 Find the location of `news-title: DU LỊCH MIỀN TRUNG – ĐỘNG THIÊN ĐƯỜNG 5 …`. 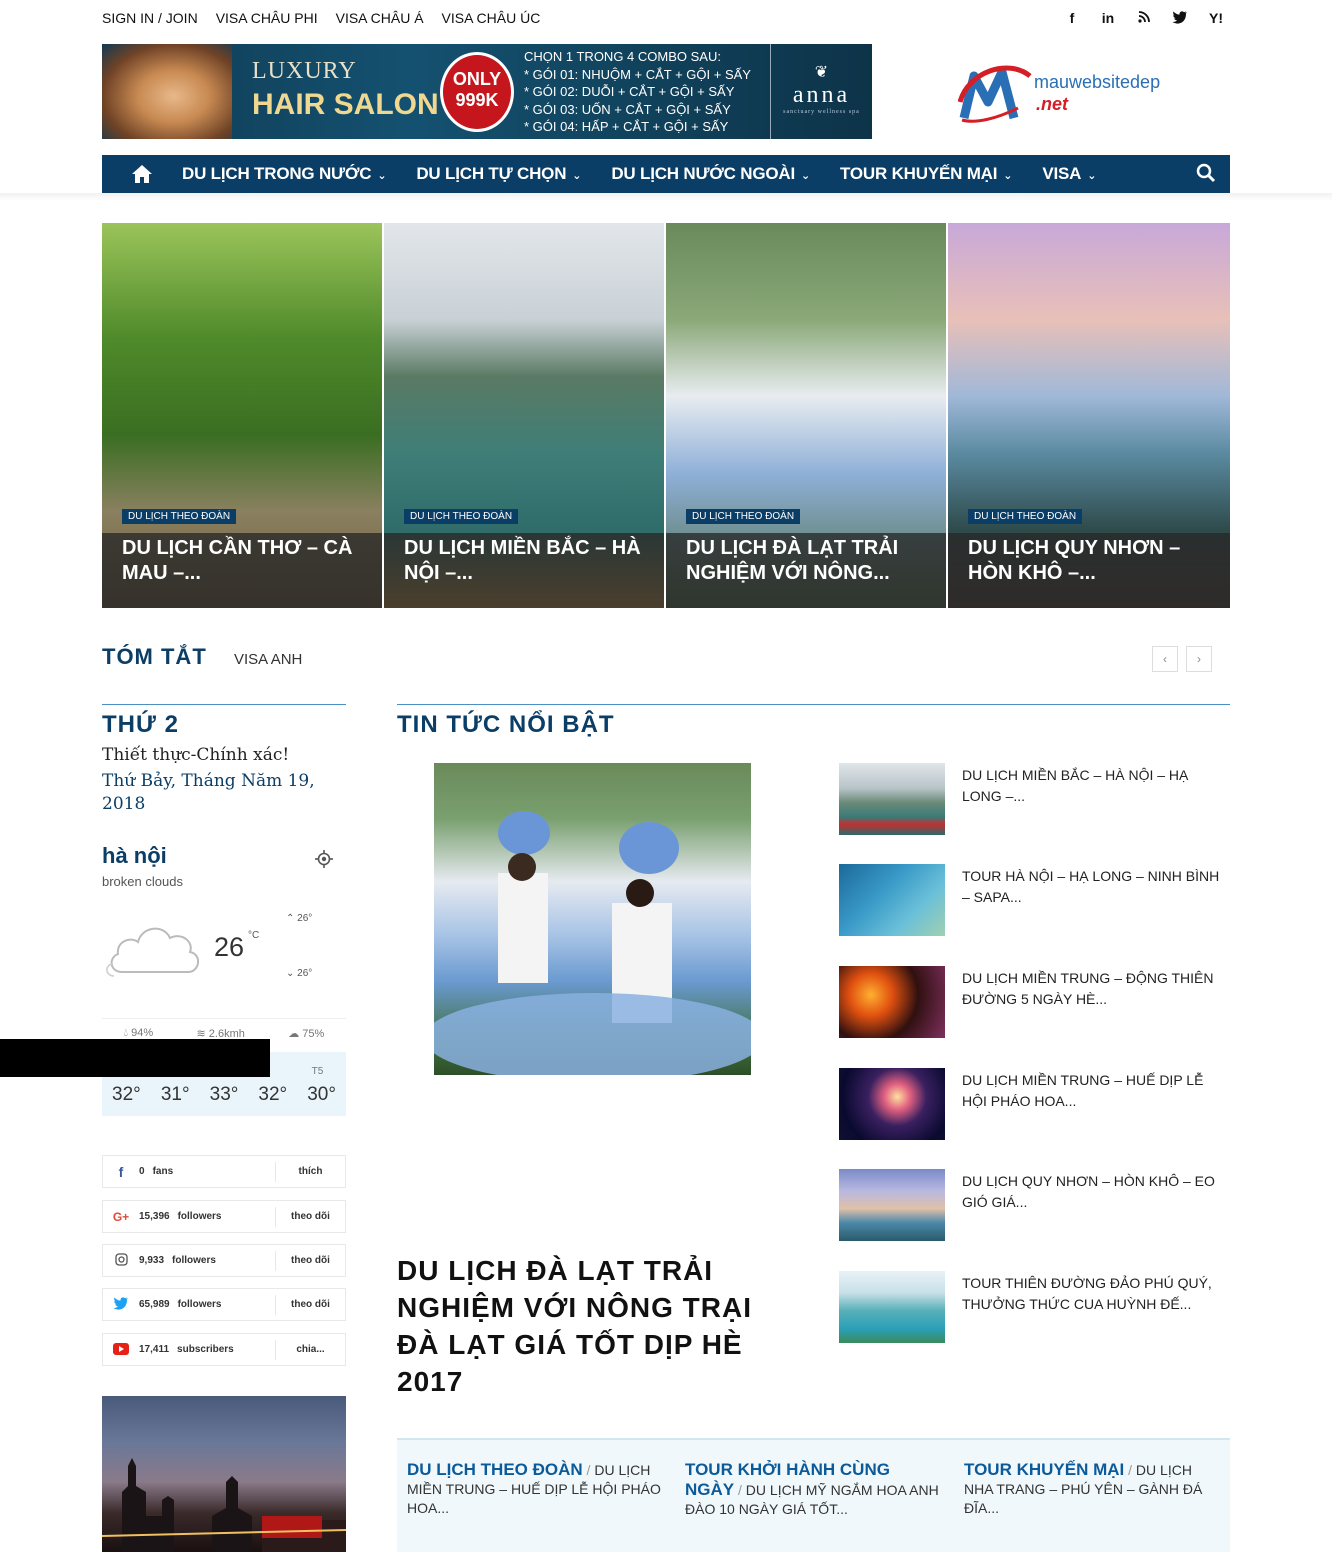

news-title: DU LỊCH MIỀN TRUNG – ĐỘNG THIÊN ĐƯỜNG 5 … is located at coordinates (1096, 989).